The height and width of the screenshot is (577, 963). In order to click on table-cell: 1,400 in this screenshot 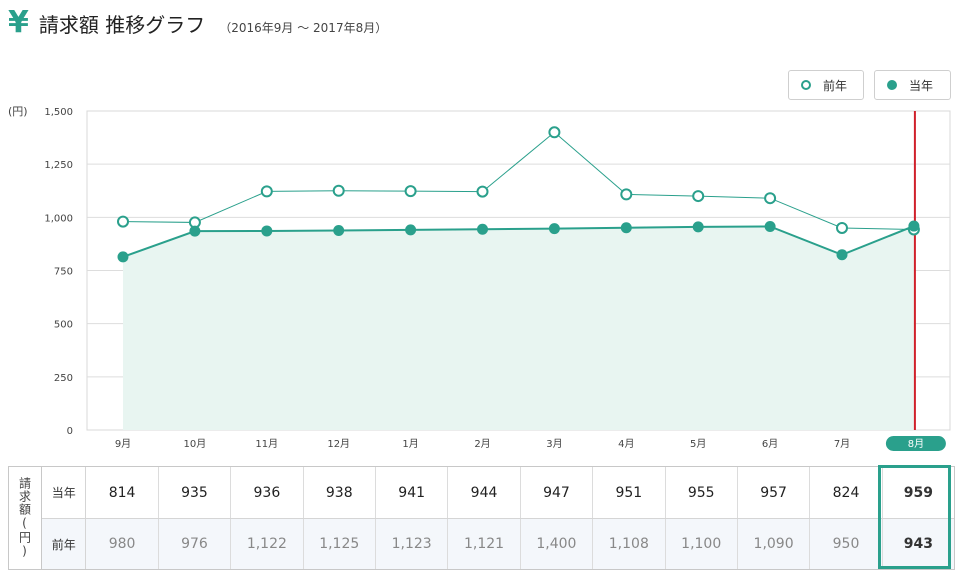, I will do `click(557, 544)`.